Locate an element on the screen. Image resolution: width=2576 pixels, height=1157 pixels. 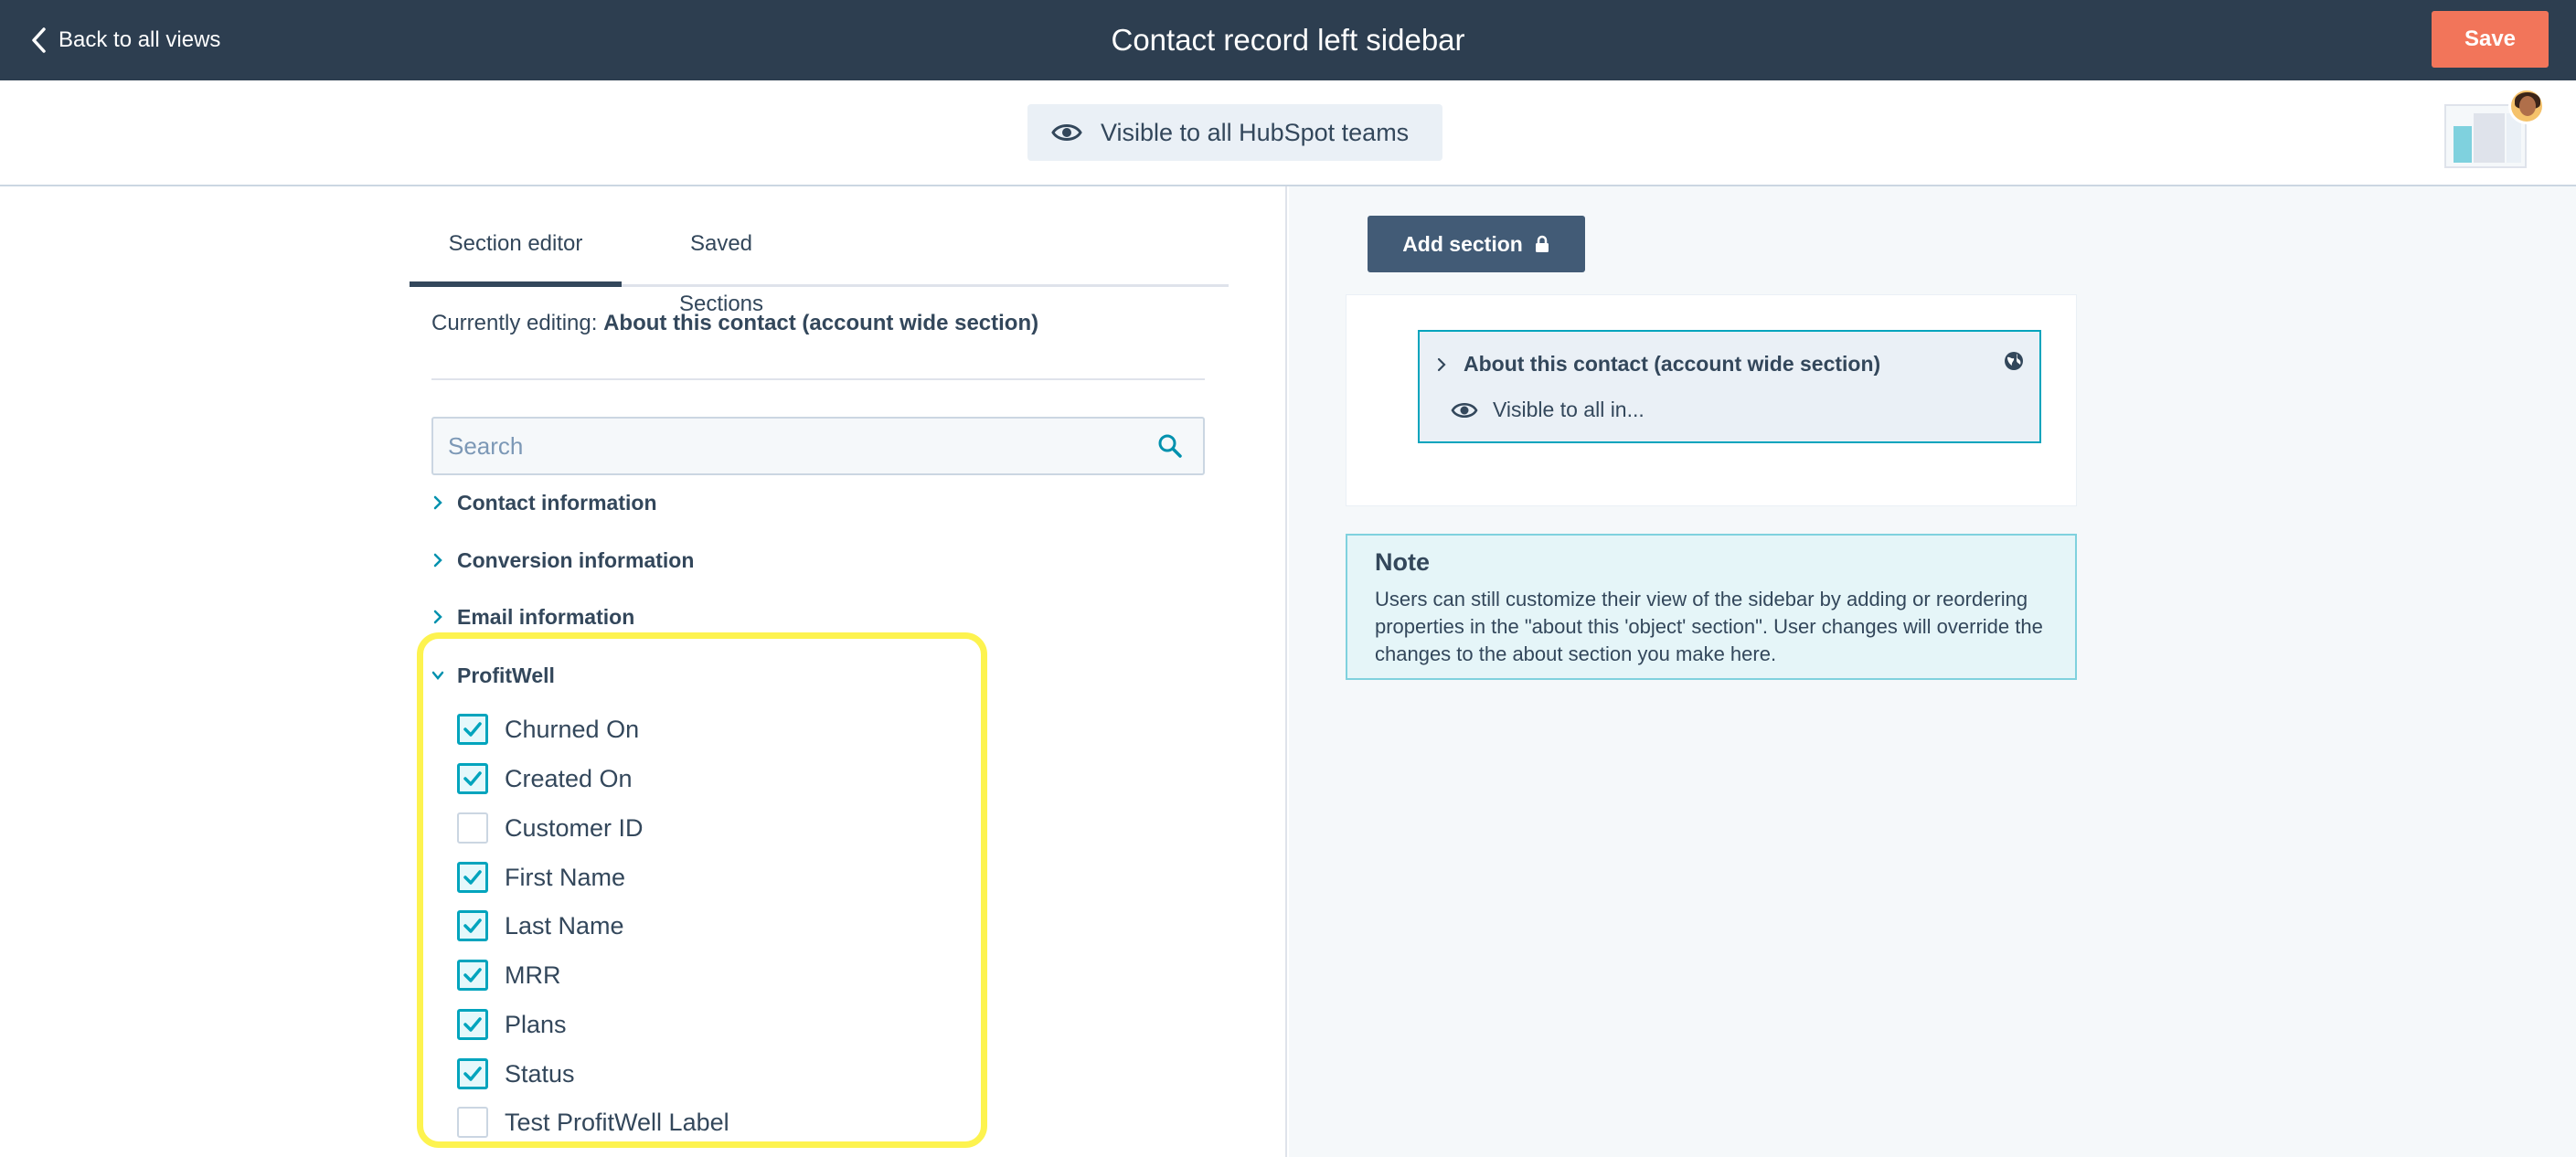
property-label: Customer ID is located at coordinates (574, 827).